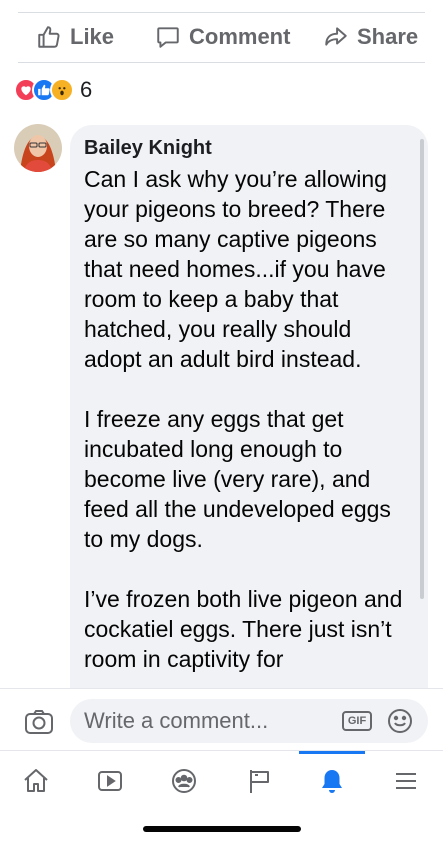  Describe the element at coordinates (240, 36) in the screenshot. I see `comment-label: Comment` at that location.